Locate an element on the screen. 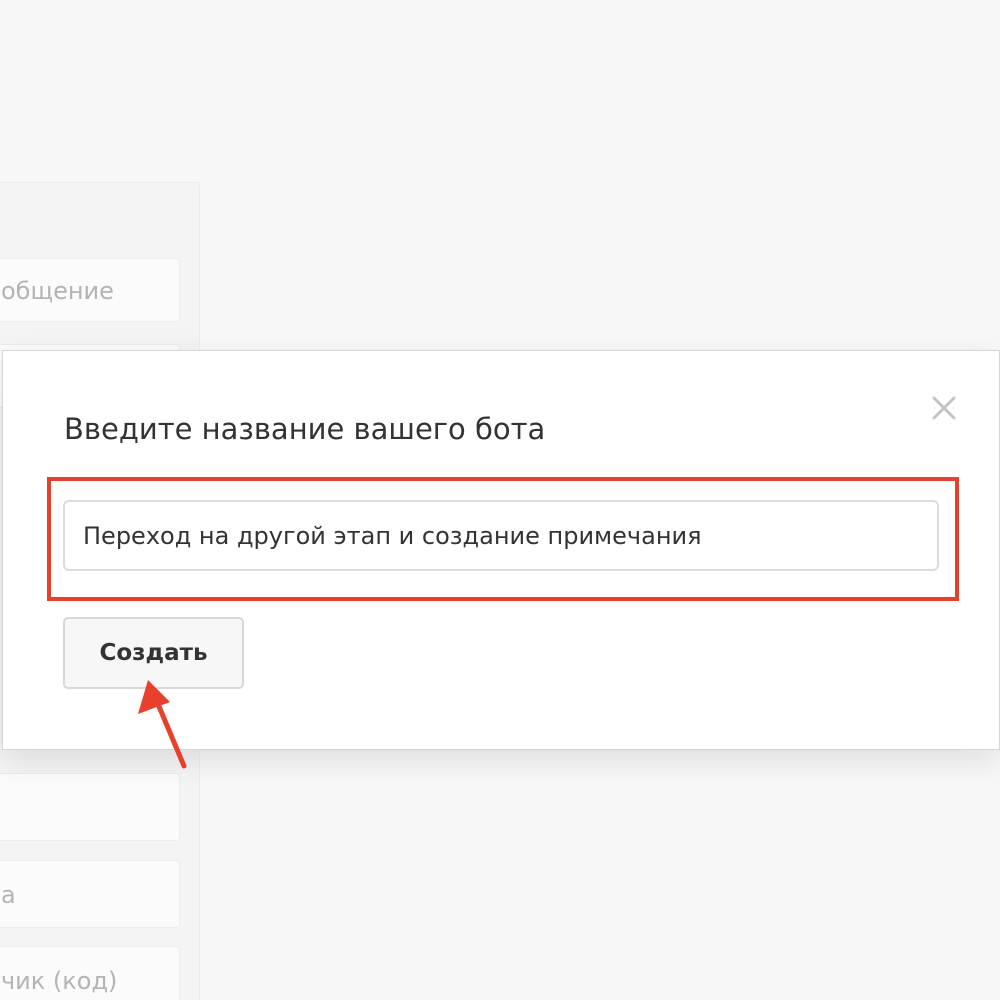 This screenshot has width=1000, height=1000. dialog-title: Введите название вашего бота is located at coordinates (305, 429).